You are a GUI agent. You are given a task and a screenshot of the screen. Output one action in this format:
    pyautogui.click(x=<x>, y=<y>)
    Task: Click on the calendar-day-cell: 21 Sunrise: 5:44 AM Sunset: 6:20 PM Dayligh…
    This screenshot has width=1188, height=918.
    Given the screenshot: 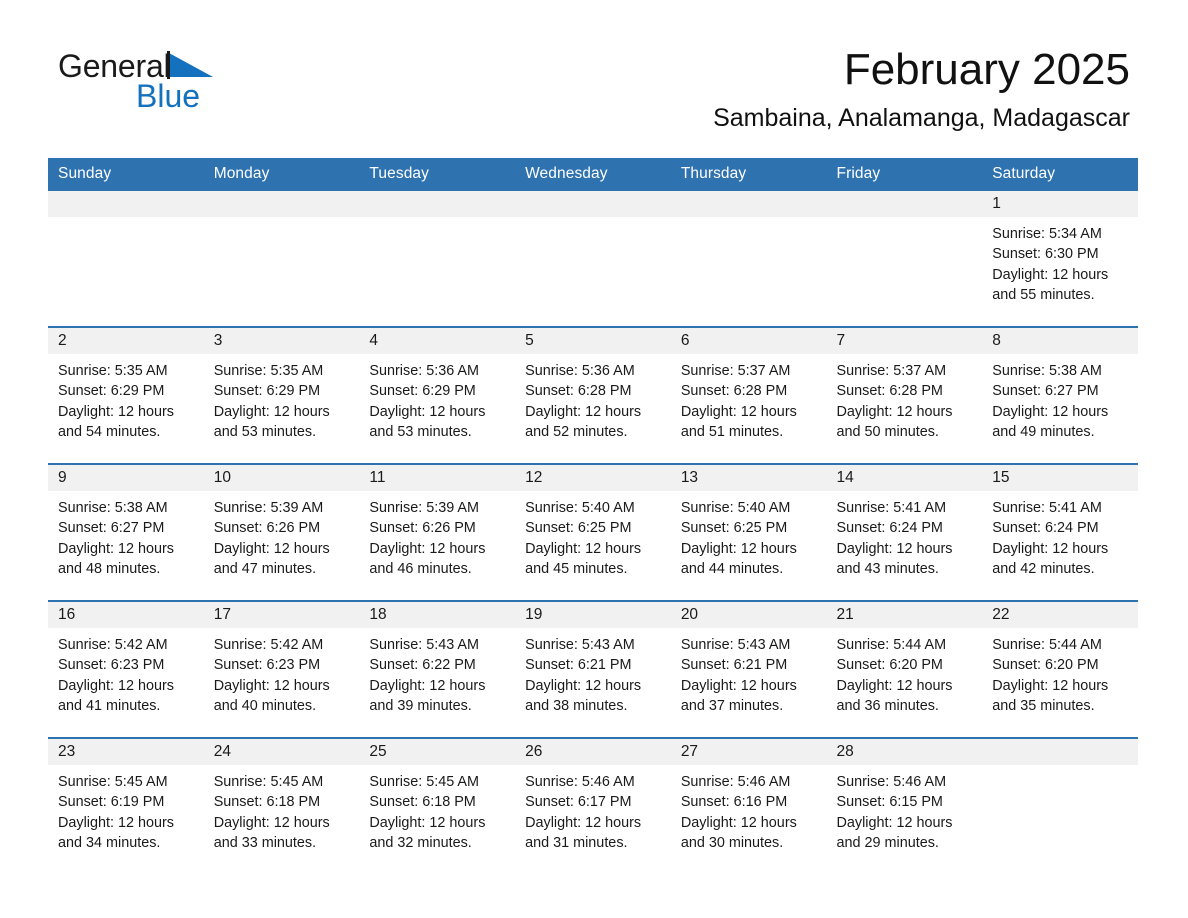 What is the action you would take?
    pyautogui.click(x=904, y=669)
    